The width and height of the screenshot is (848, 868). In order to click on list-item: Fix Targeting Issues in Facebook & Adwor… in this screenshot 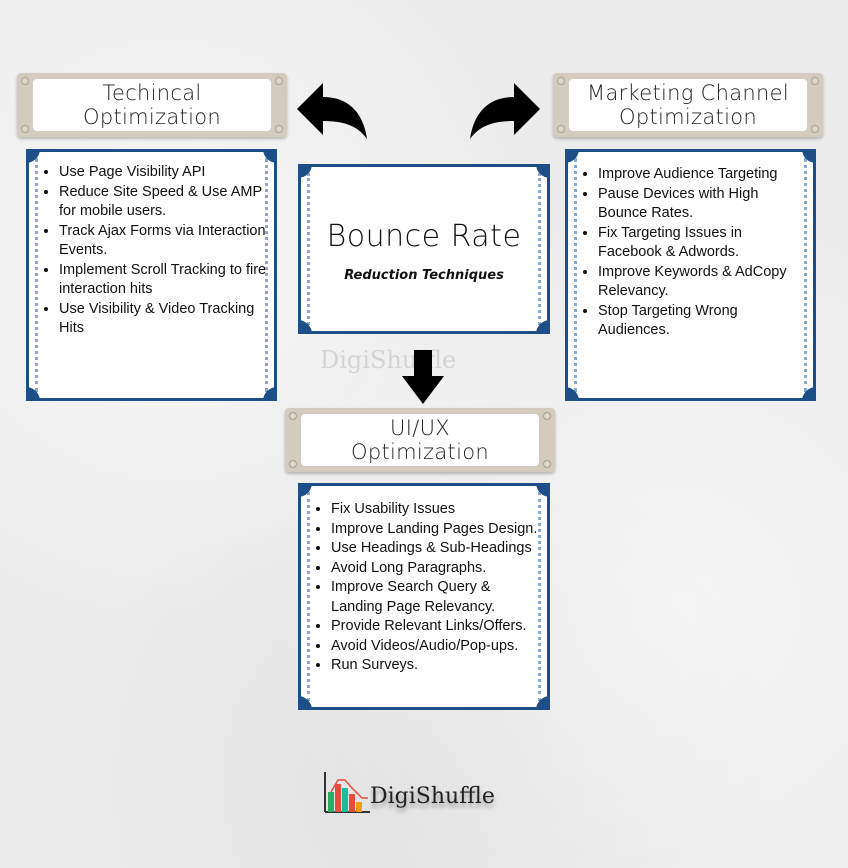, I will do `click(701, 243)`.